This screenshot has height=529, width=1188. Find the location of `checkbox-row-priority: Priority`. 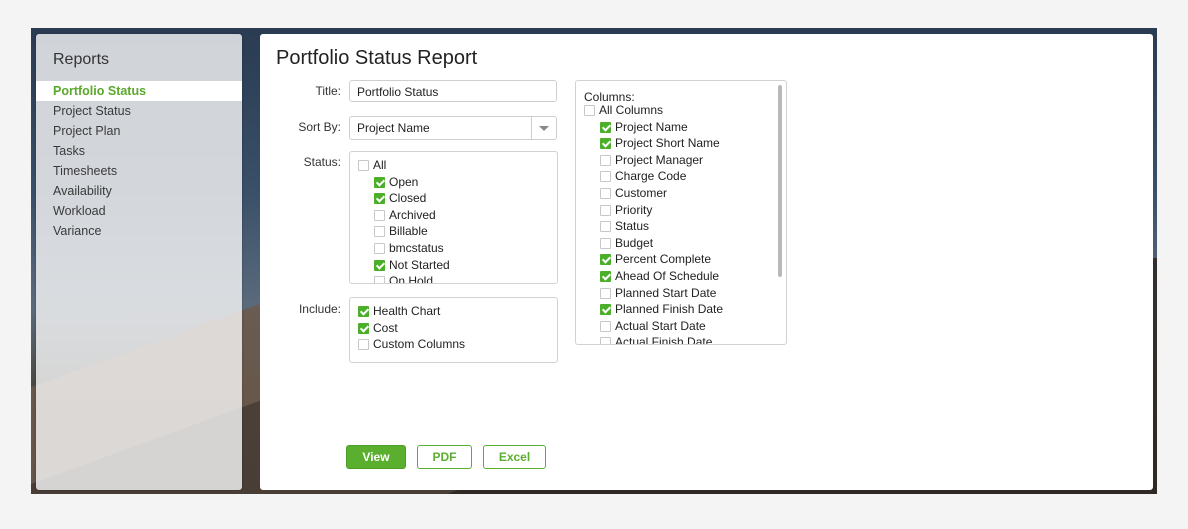

checkbox-row-priority: Priority is located at coordinates (626, 210).